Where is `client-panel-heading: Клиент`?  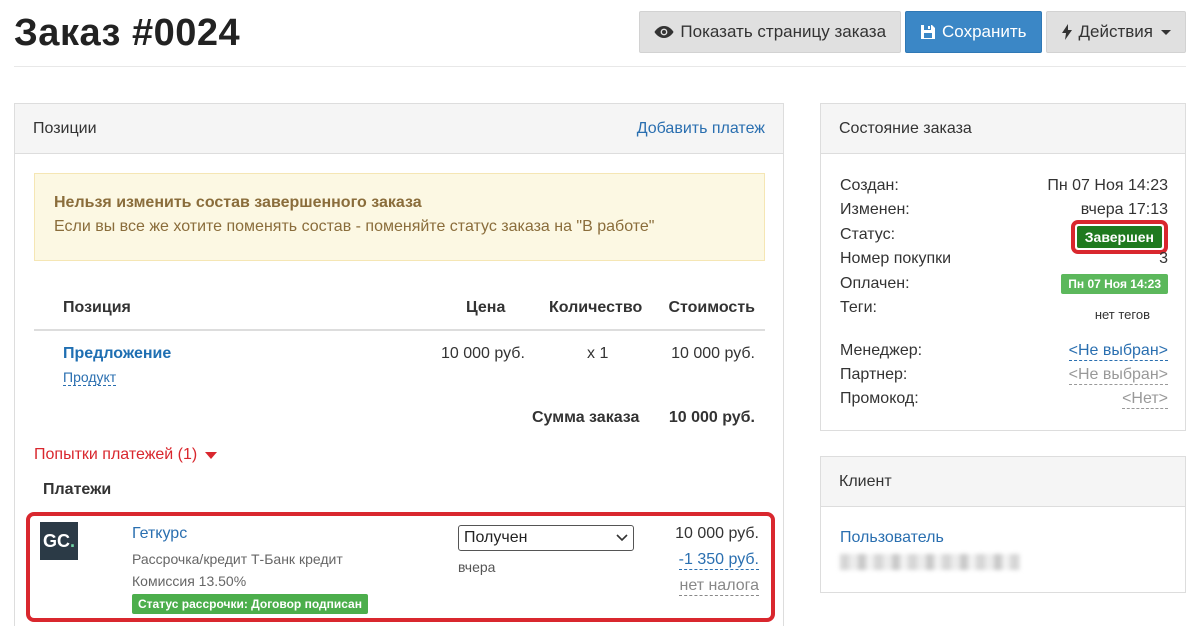
client-panel-heading: Клиент is located at coordinates (1003, 482).